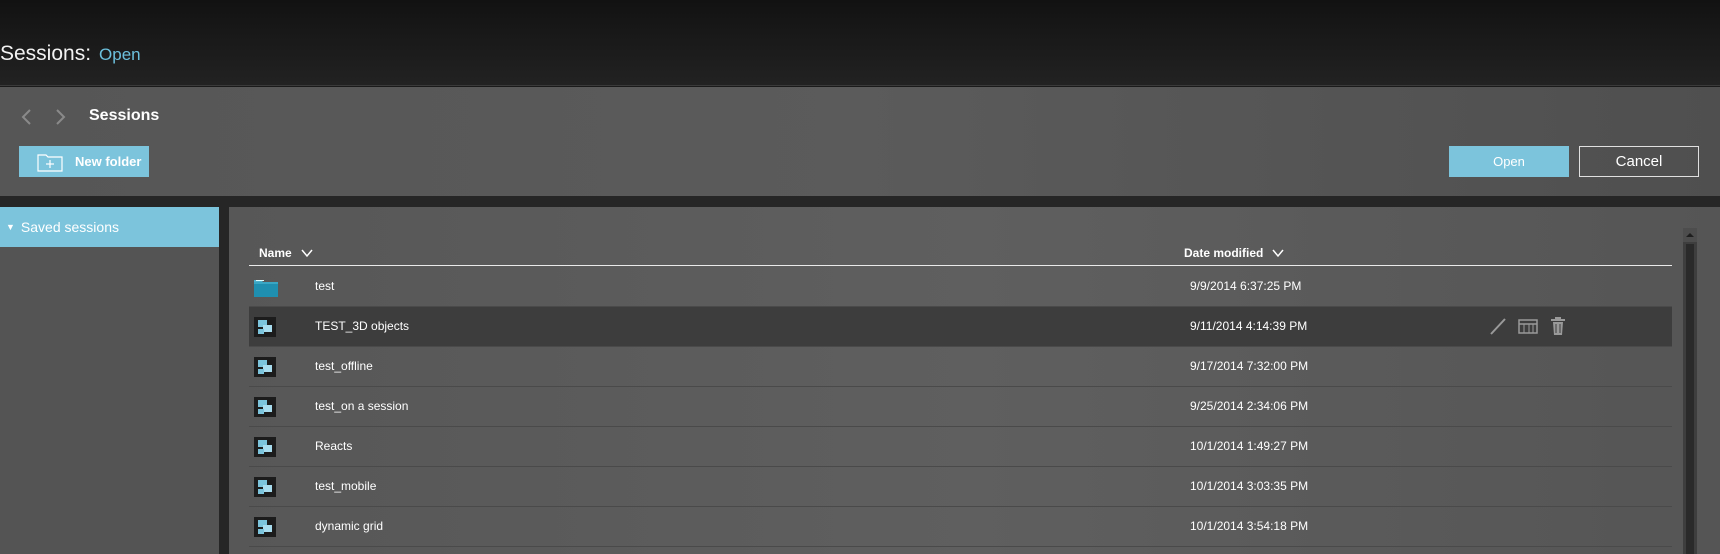 Image resolution: width=1720 pixels, height=554 pixels. I want to click on delete-icon, so click(1558, 326).